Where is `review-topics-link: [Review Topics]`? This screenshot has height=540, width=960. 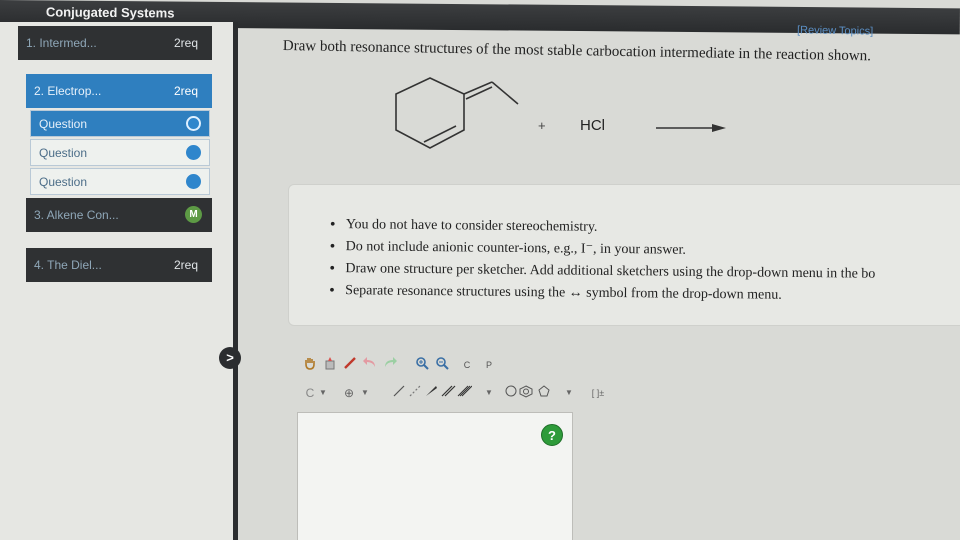
review-topics-link: [Review Topics] is located at coordinates (835, 30).